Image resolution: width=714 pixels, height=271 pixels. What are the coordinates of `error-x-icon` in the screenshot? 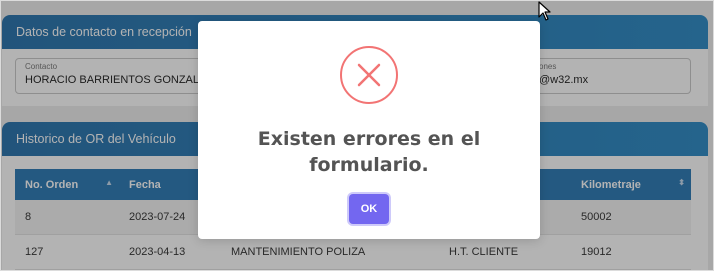 It's located at (369, 75).